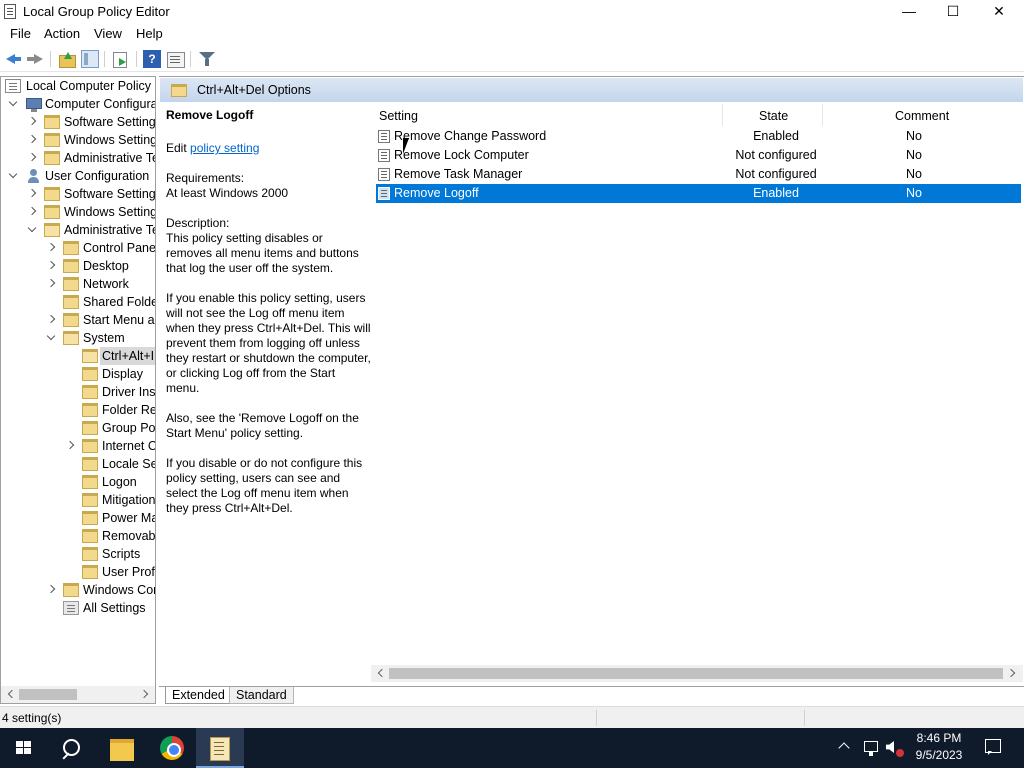 This screenshot has width=1024, height=768. I want to click on tab-standard: Standard, so click(261, 695).